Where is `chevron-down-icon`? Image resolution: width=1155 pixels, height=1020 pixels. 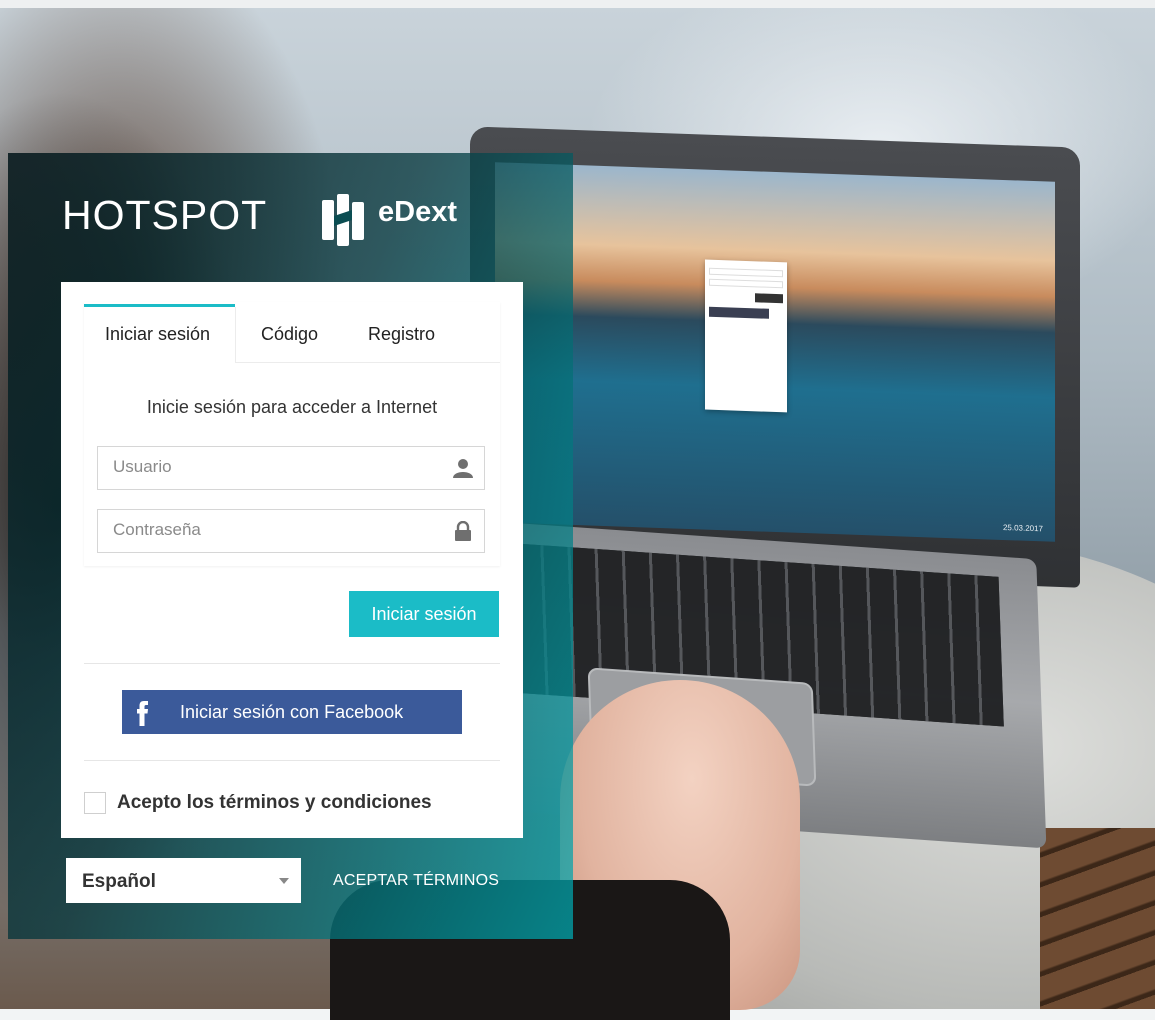
chevron-down-icon is located at coordinates (284, 881).